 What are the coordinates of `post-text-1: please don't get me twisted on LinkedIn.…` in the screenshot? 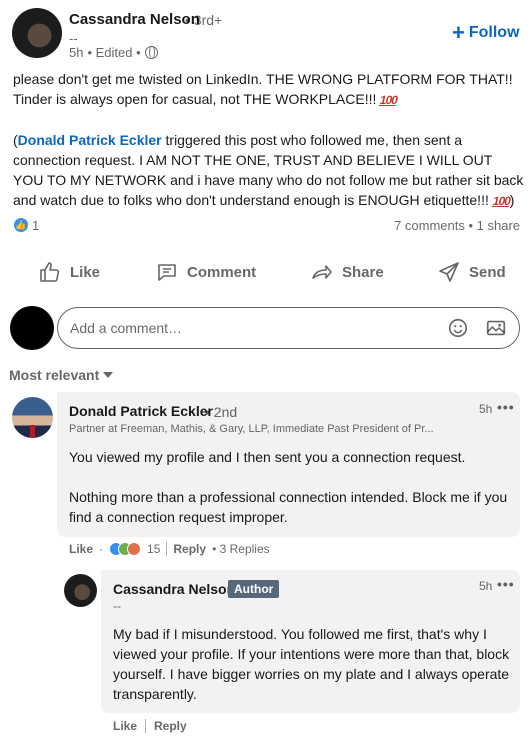 It's located at (263, 89).